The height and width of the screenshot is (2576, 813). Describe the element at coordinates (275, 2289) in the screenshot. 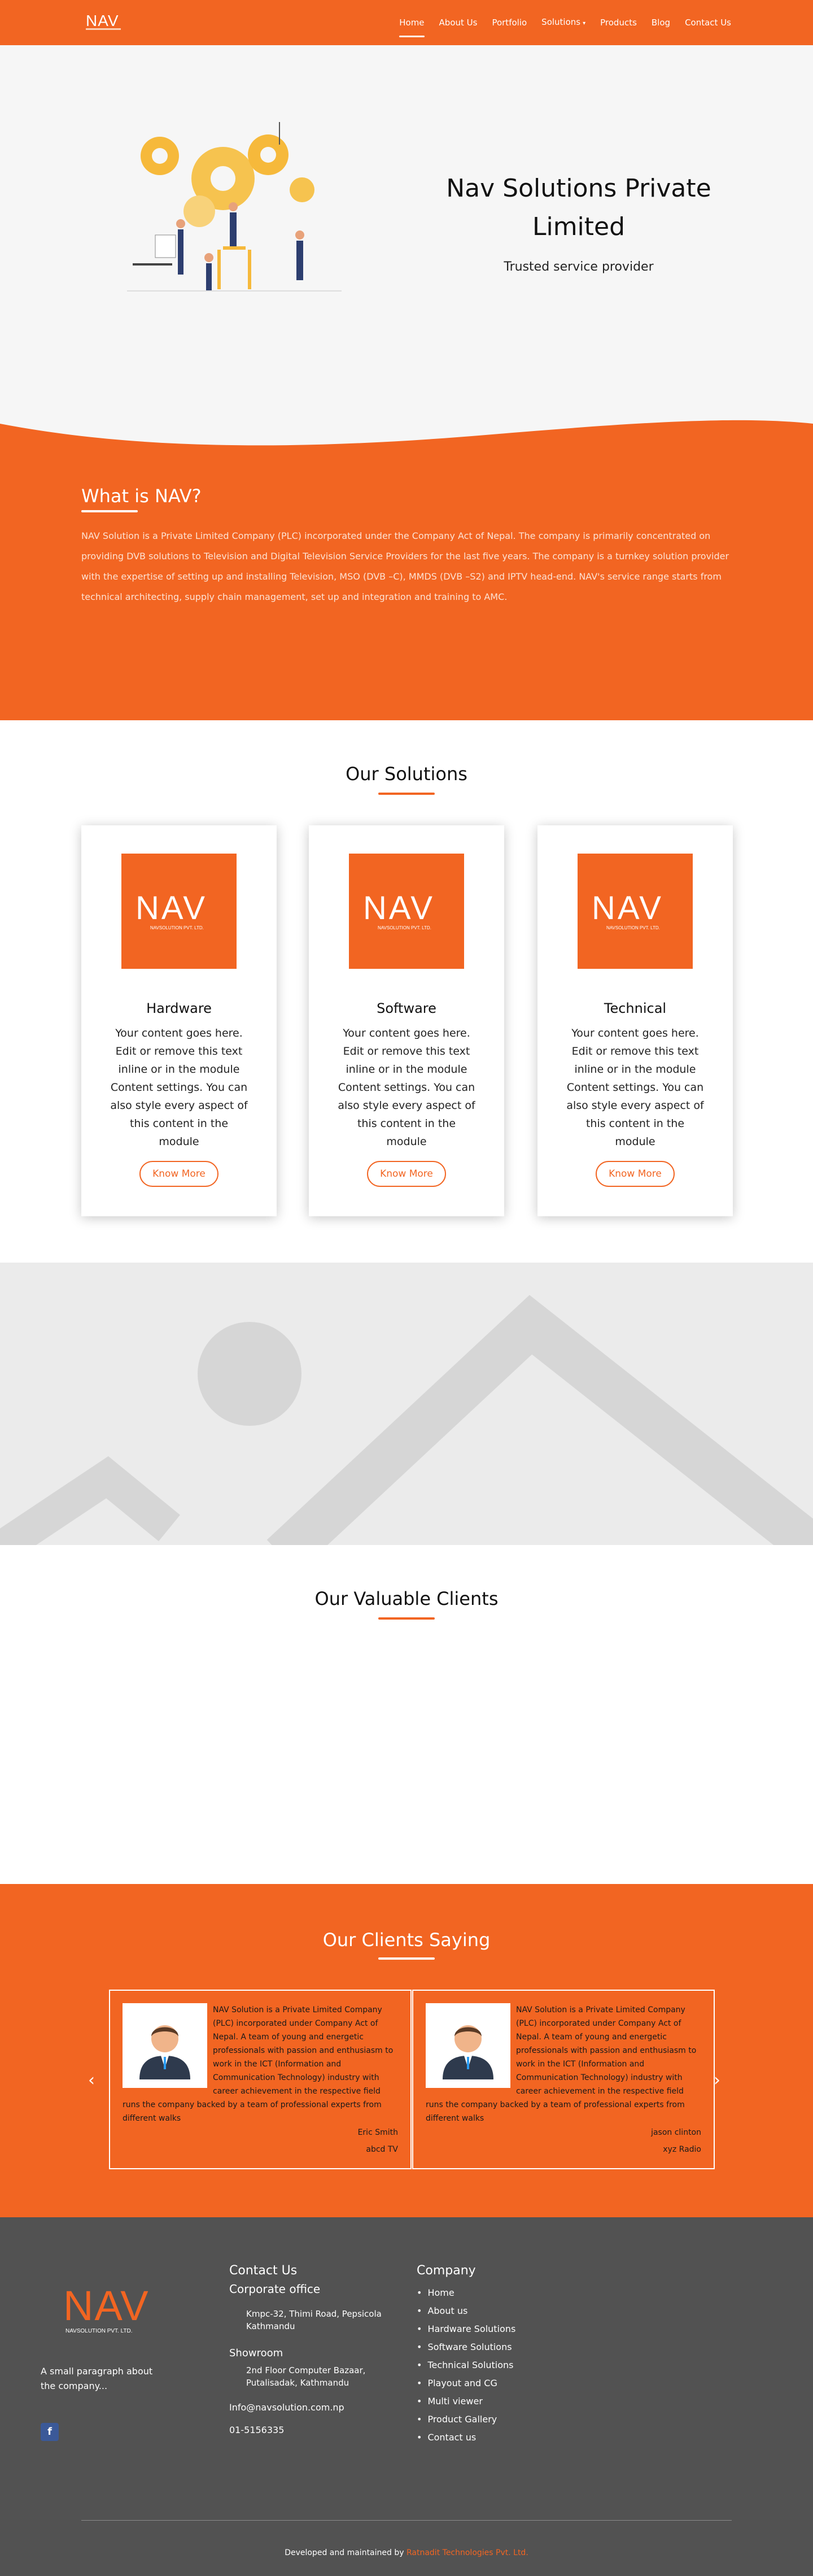

I see `office-label: Corporate office` at that location.